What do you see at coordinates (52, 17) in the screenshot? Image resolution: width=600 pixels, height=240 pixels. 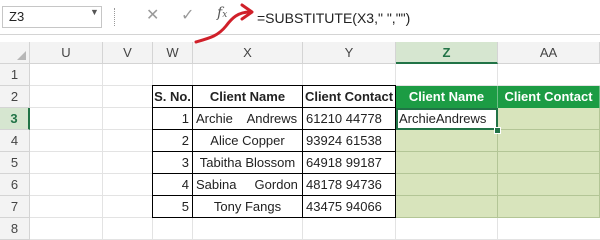 I see `name-box: Z3` at bounding box center [52, 17].